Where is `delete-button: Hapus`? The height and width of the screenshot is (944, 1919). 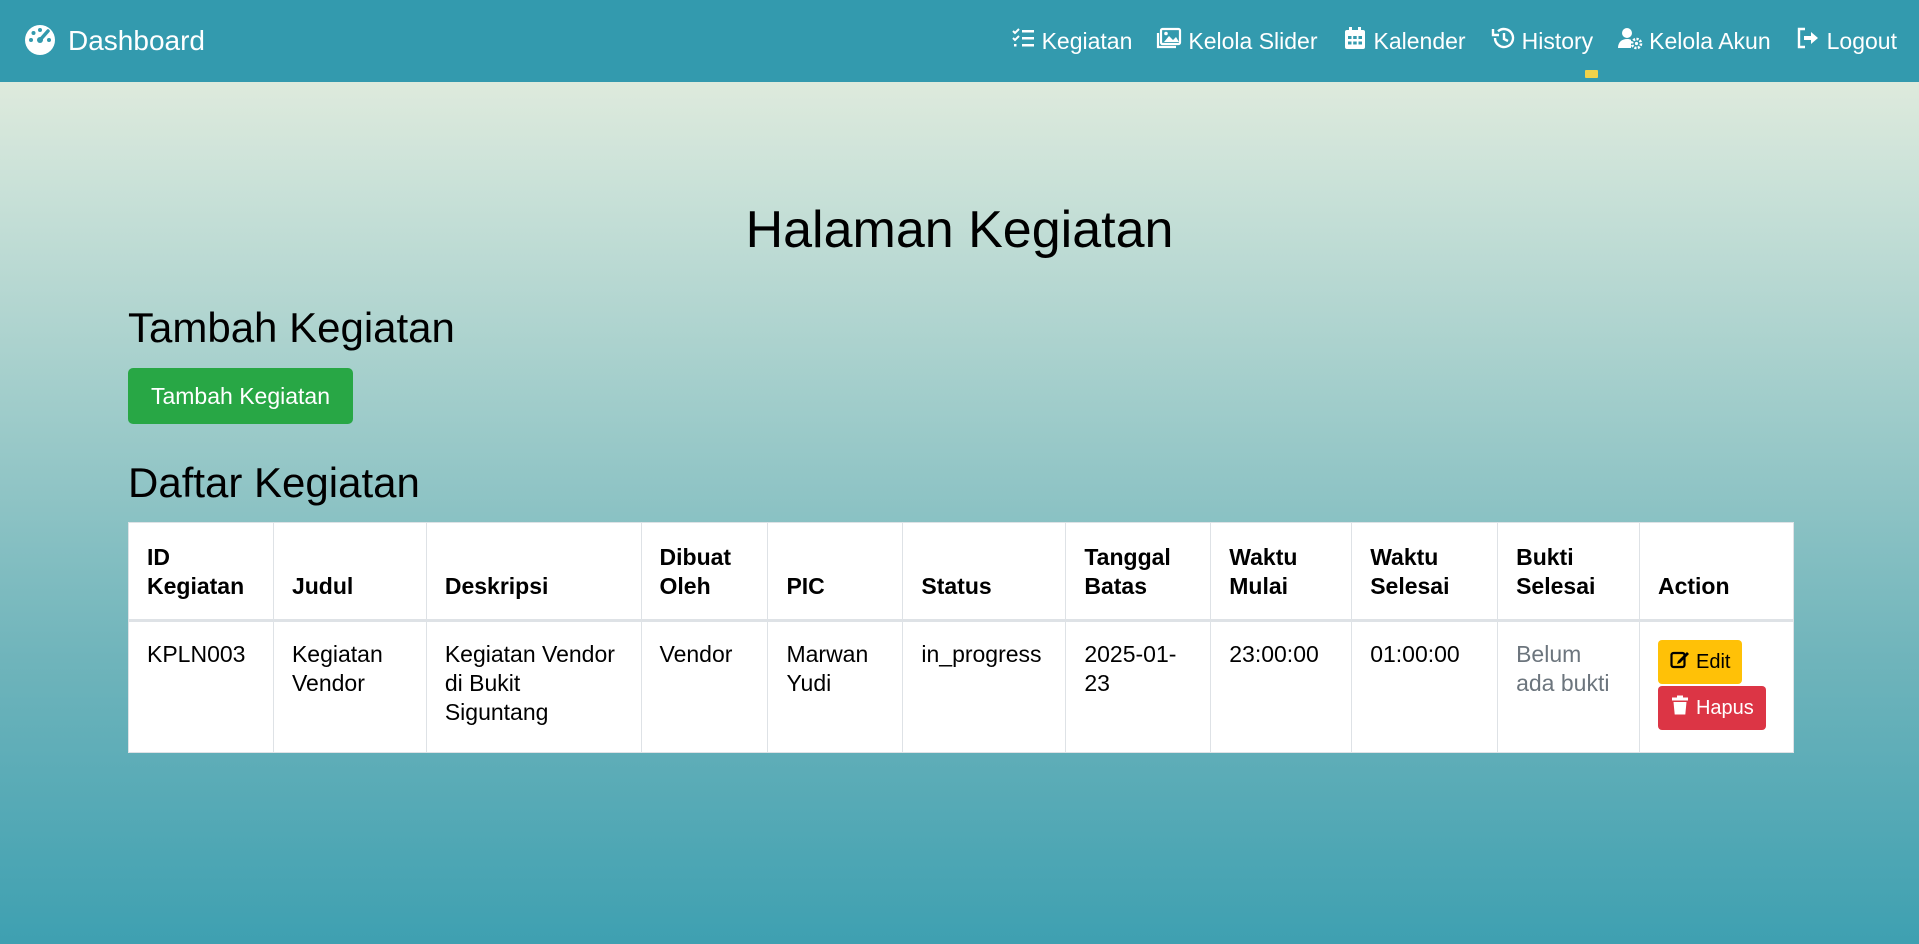 delete-button: Hapus is located at coordinates (1711, 708).